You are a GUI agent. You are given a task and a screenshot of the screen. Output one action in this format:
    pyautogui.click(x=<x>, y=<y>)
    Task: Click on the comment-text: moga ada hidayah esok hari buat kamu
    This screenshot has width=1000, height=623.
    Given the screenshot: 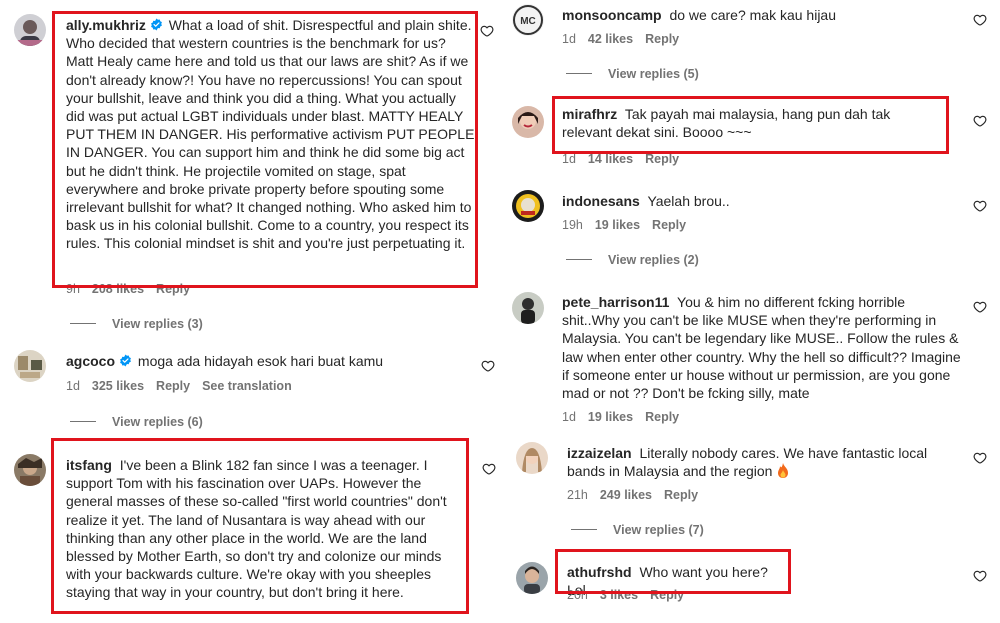 What is the action you would take?
    pyautogui.click(x=260, y=361)
    